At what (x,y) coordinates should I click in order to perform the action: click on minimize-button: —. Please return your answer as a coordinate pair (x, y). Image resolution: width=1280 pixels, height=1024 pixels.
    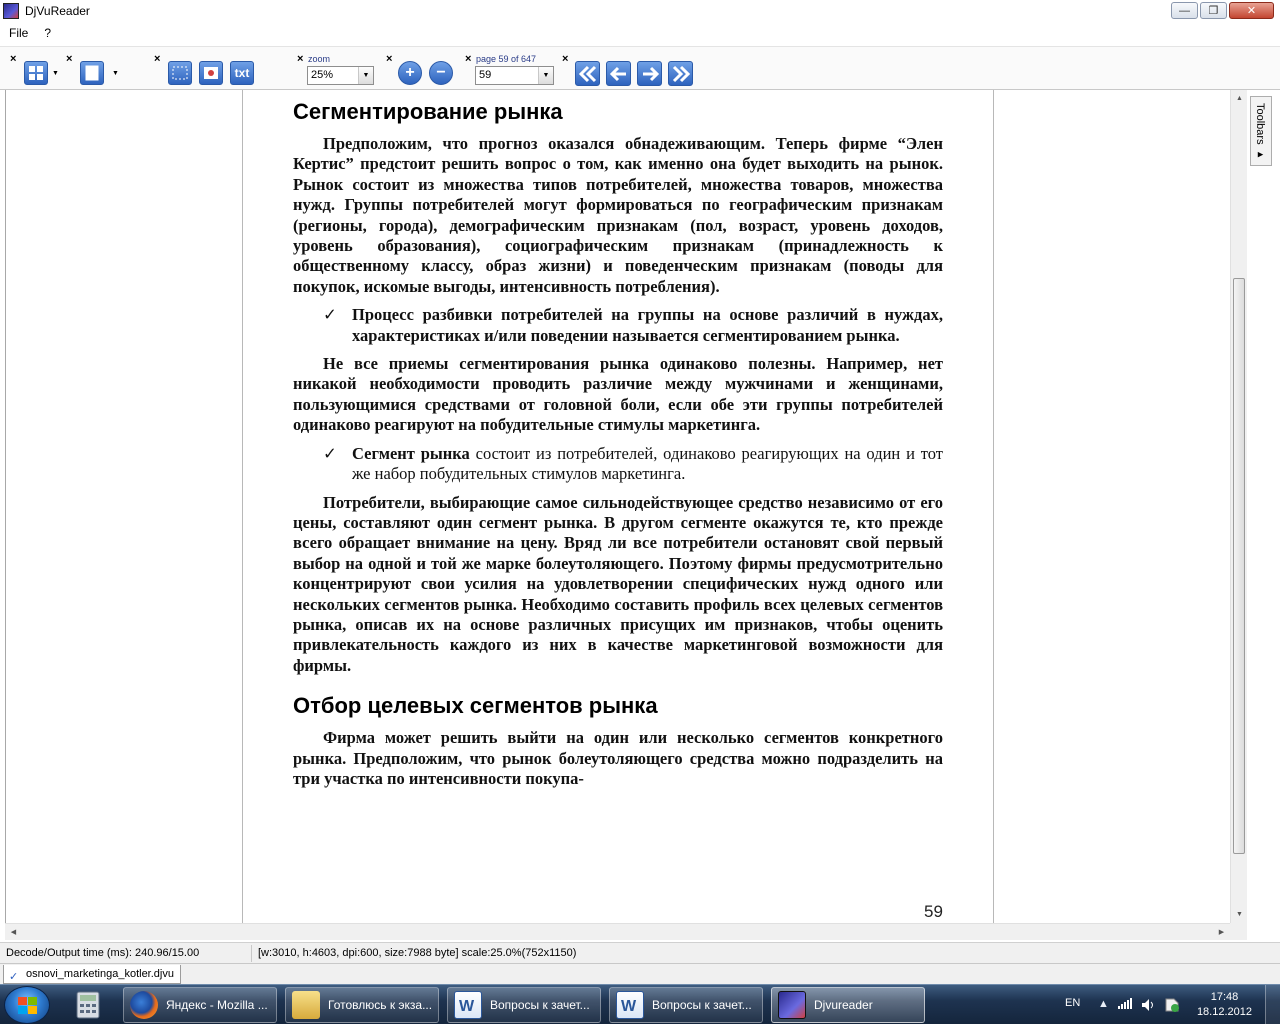
    Looking at the image, I should click on (1184, 10).